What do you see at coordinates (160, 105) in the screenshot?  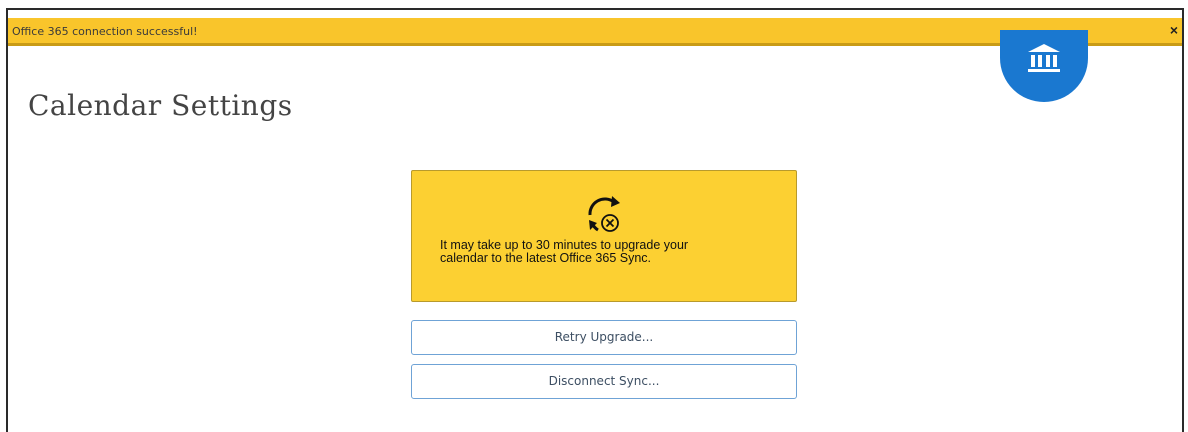 I see `page-title: Calendar Settings` at bounding box center [160, 105].